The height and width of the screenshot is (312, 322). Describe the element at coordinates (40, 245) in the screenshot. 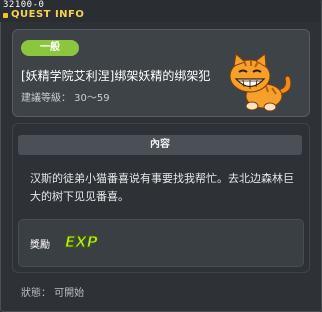

I see `reward-label: 獎勵` at that location.